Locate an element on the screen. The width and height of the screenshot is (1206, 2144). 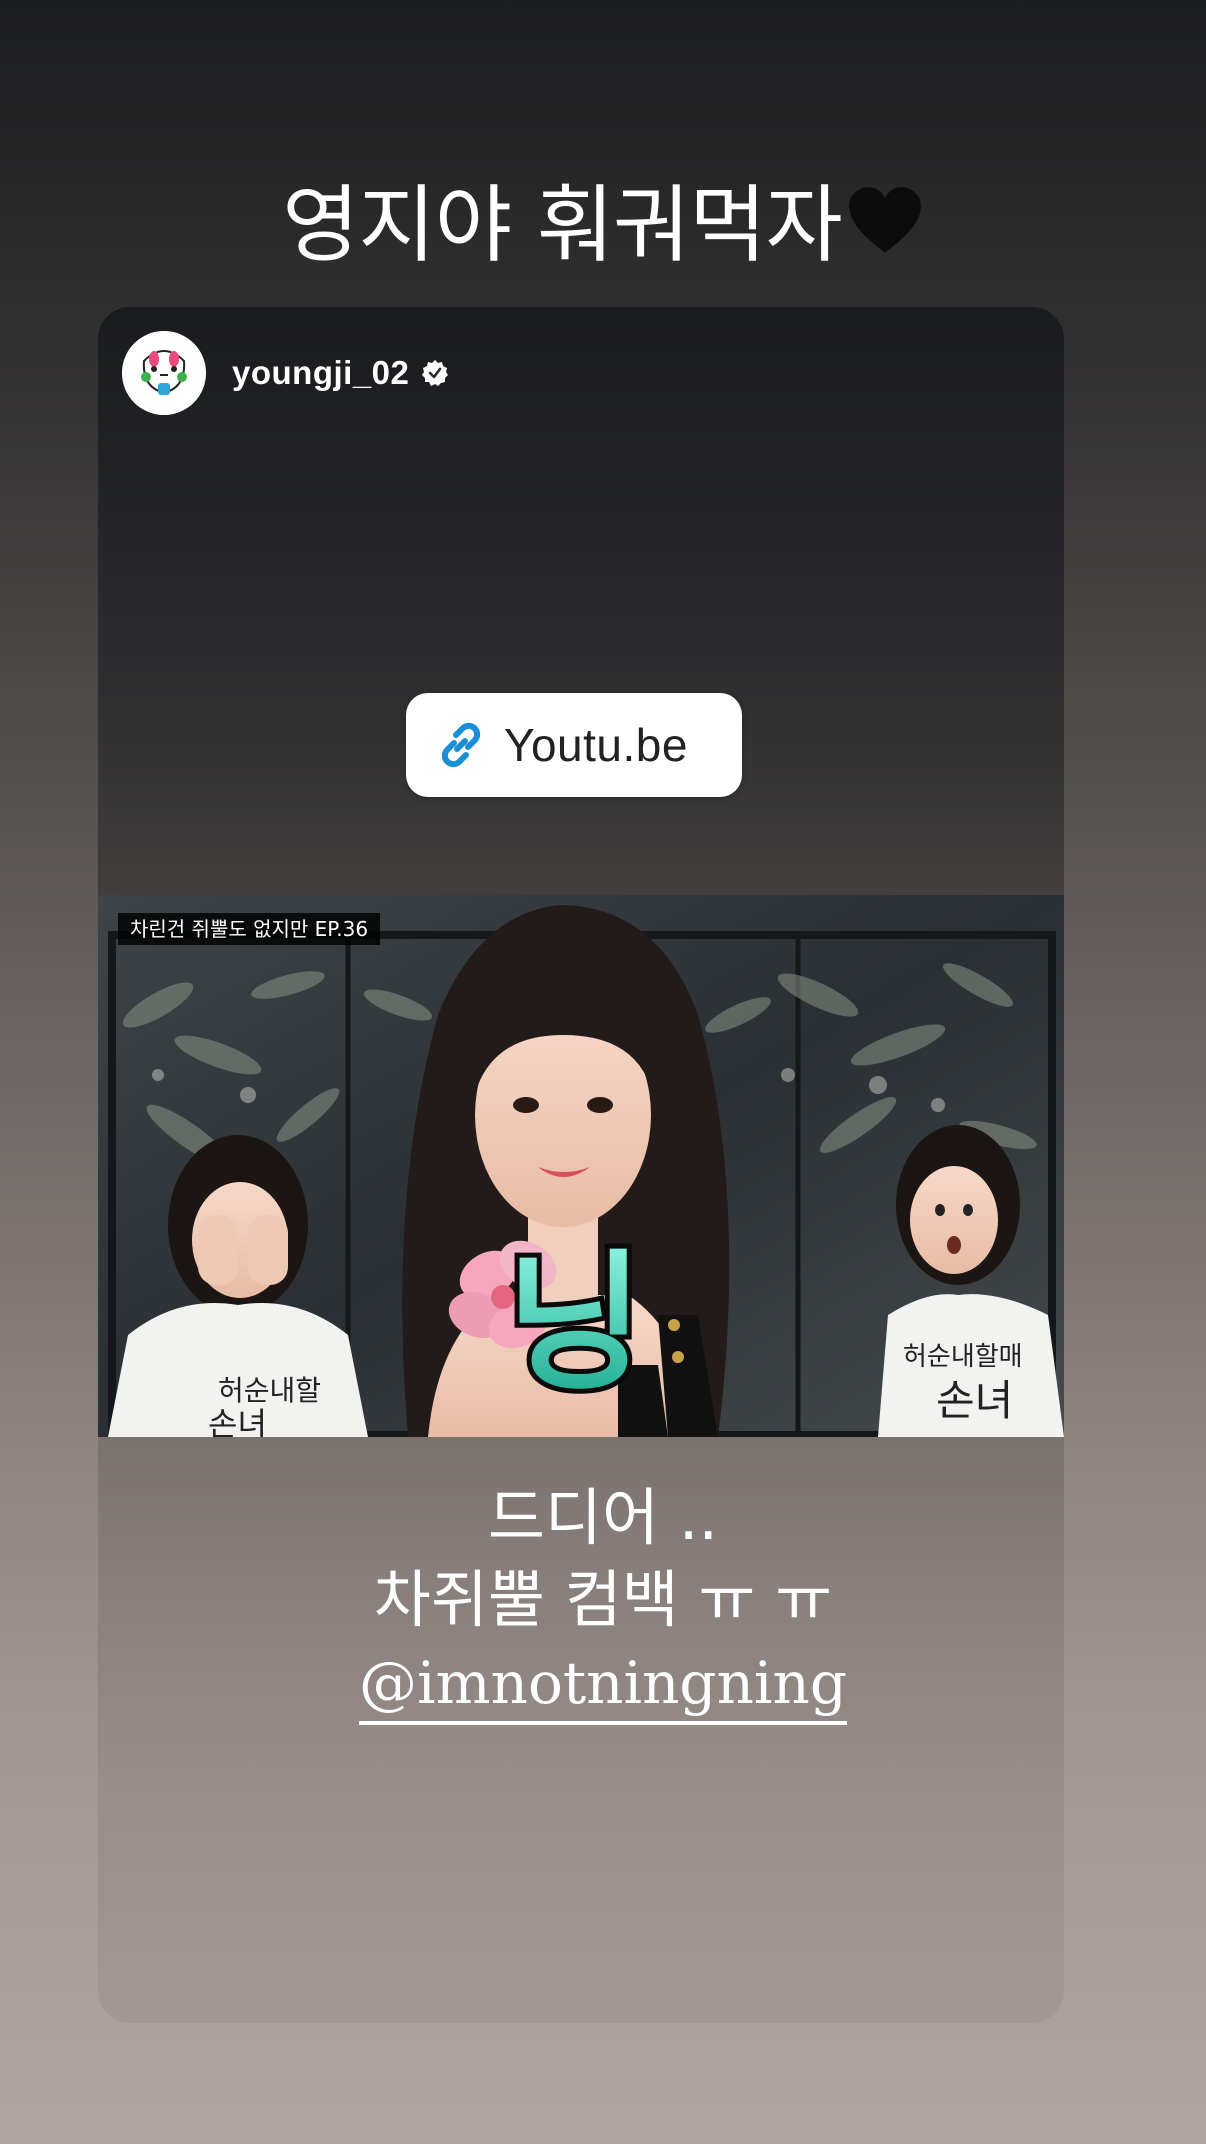
profile-avatar is located at coordinates (164, 373).